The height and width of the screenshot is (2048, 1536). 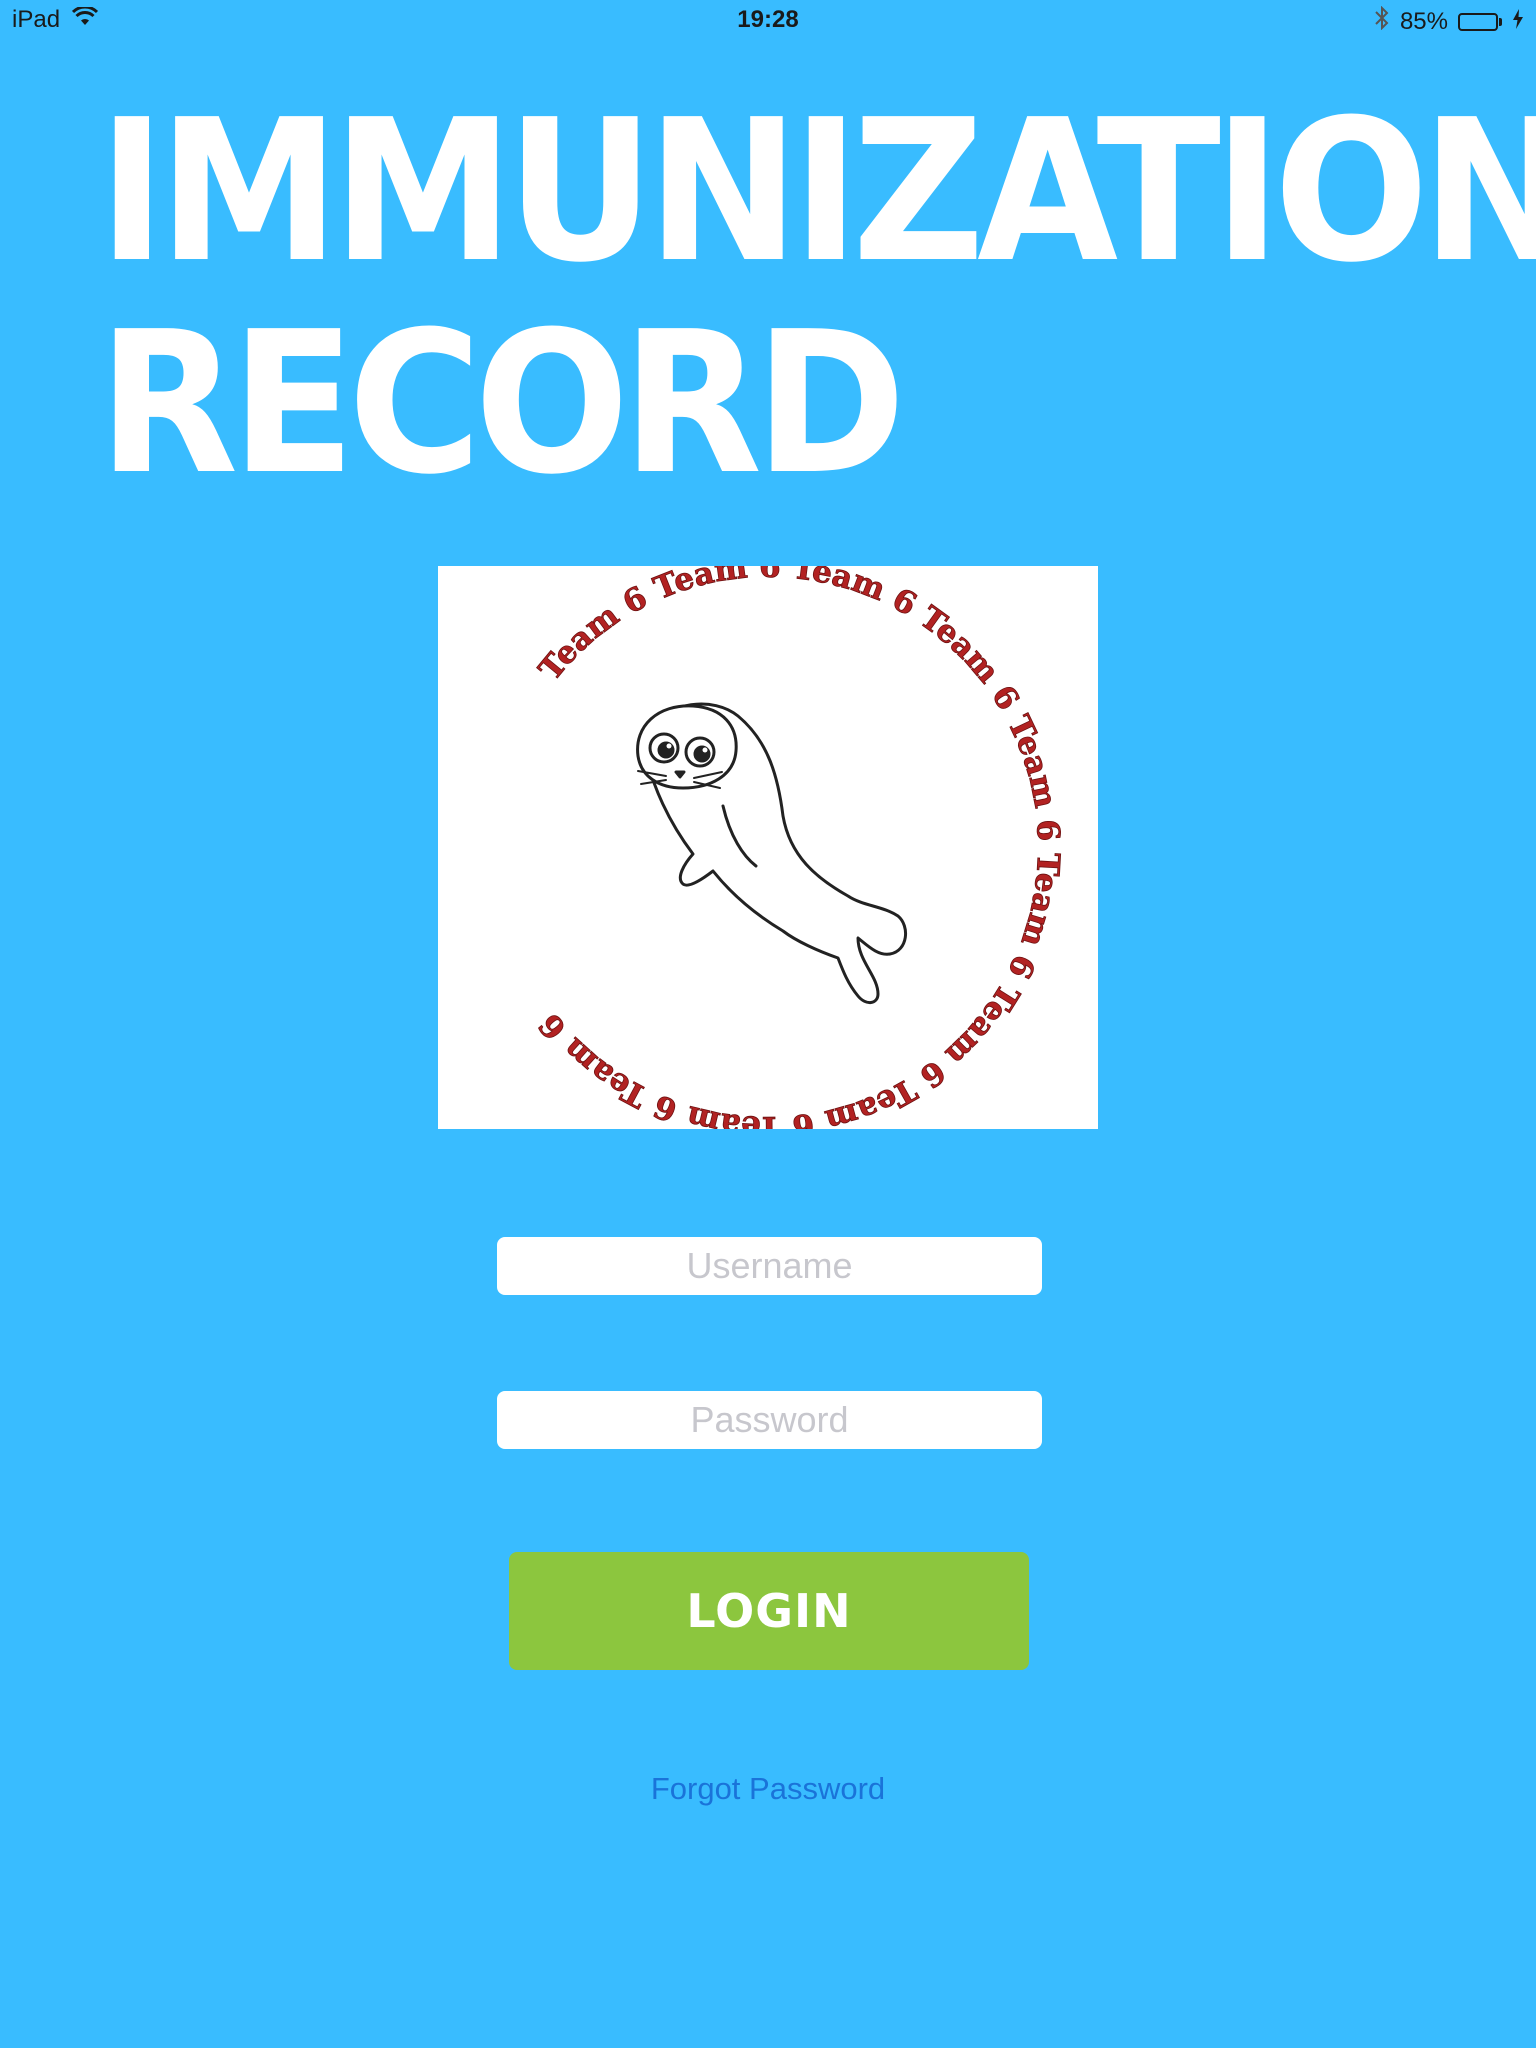 I want to click on forgot-password-link: Forgot Password, so click(x=768, y=1789).